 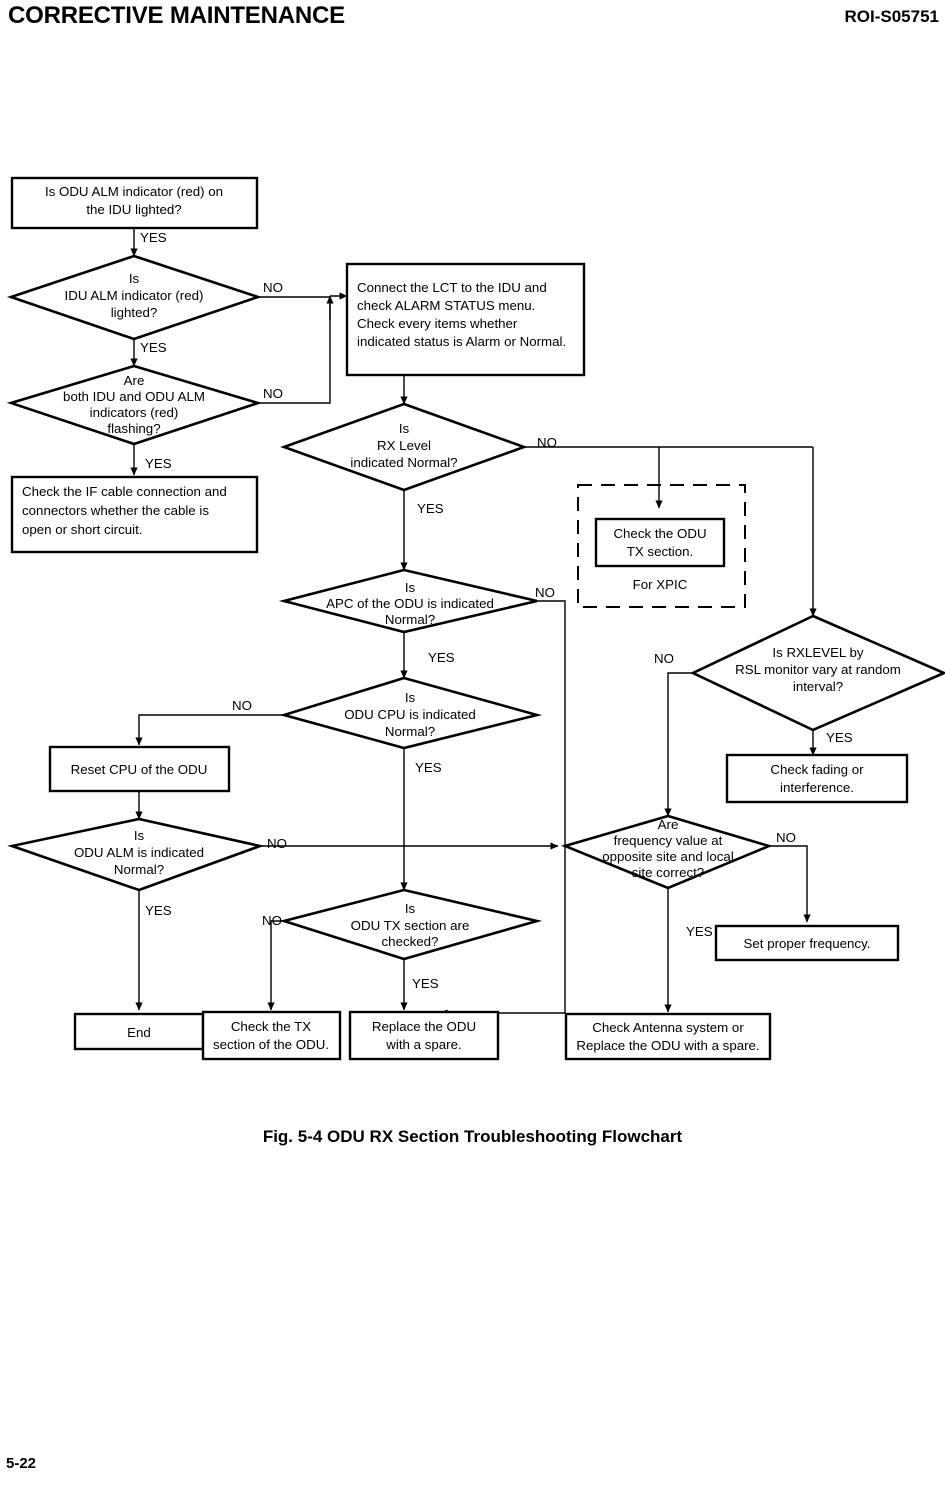 I want to click on node-rxlevel-rsl-line-3: interval?, so click(x=818, y=686).